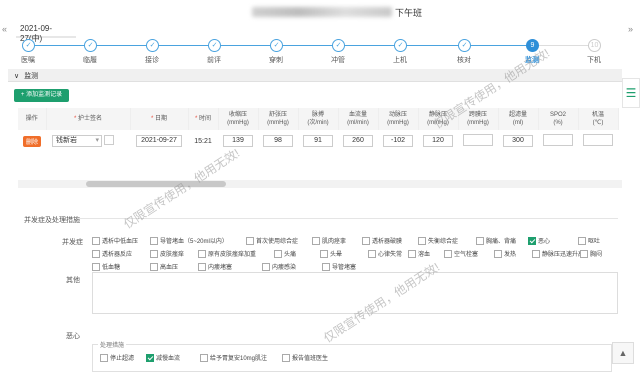 The image size is (640, 376). I want to click on complication-option: 原有皮肤瘙痒加重, so click(227, 254).